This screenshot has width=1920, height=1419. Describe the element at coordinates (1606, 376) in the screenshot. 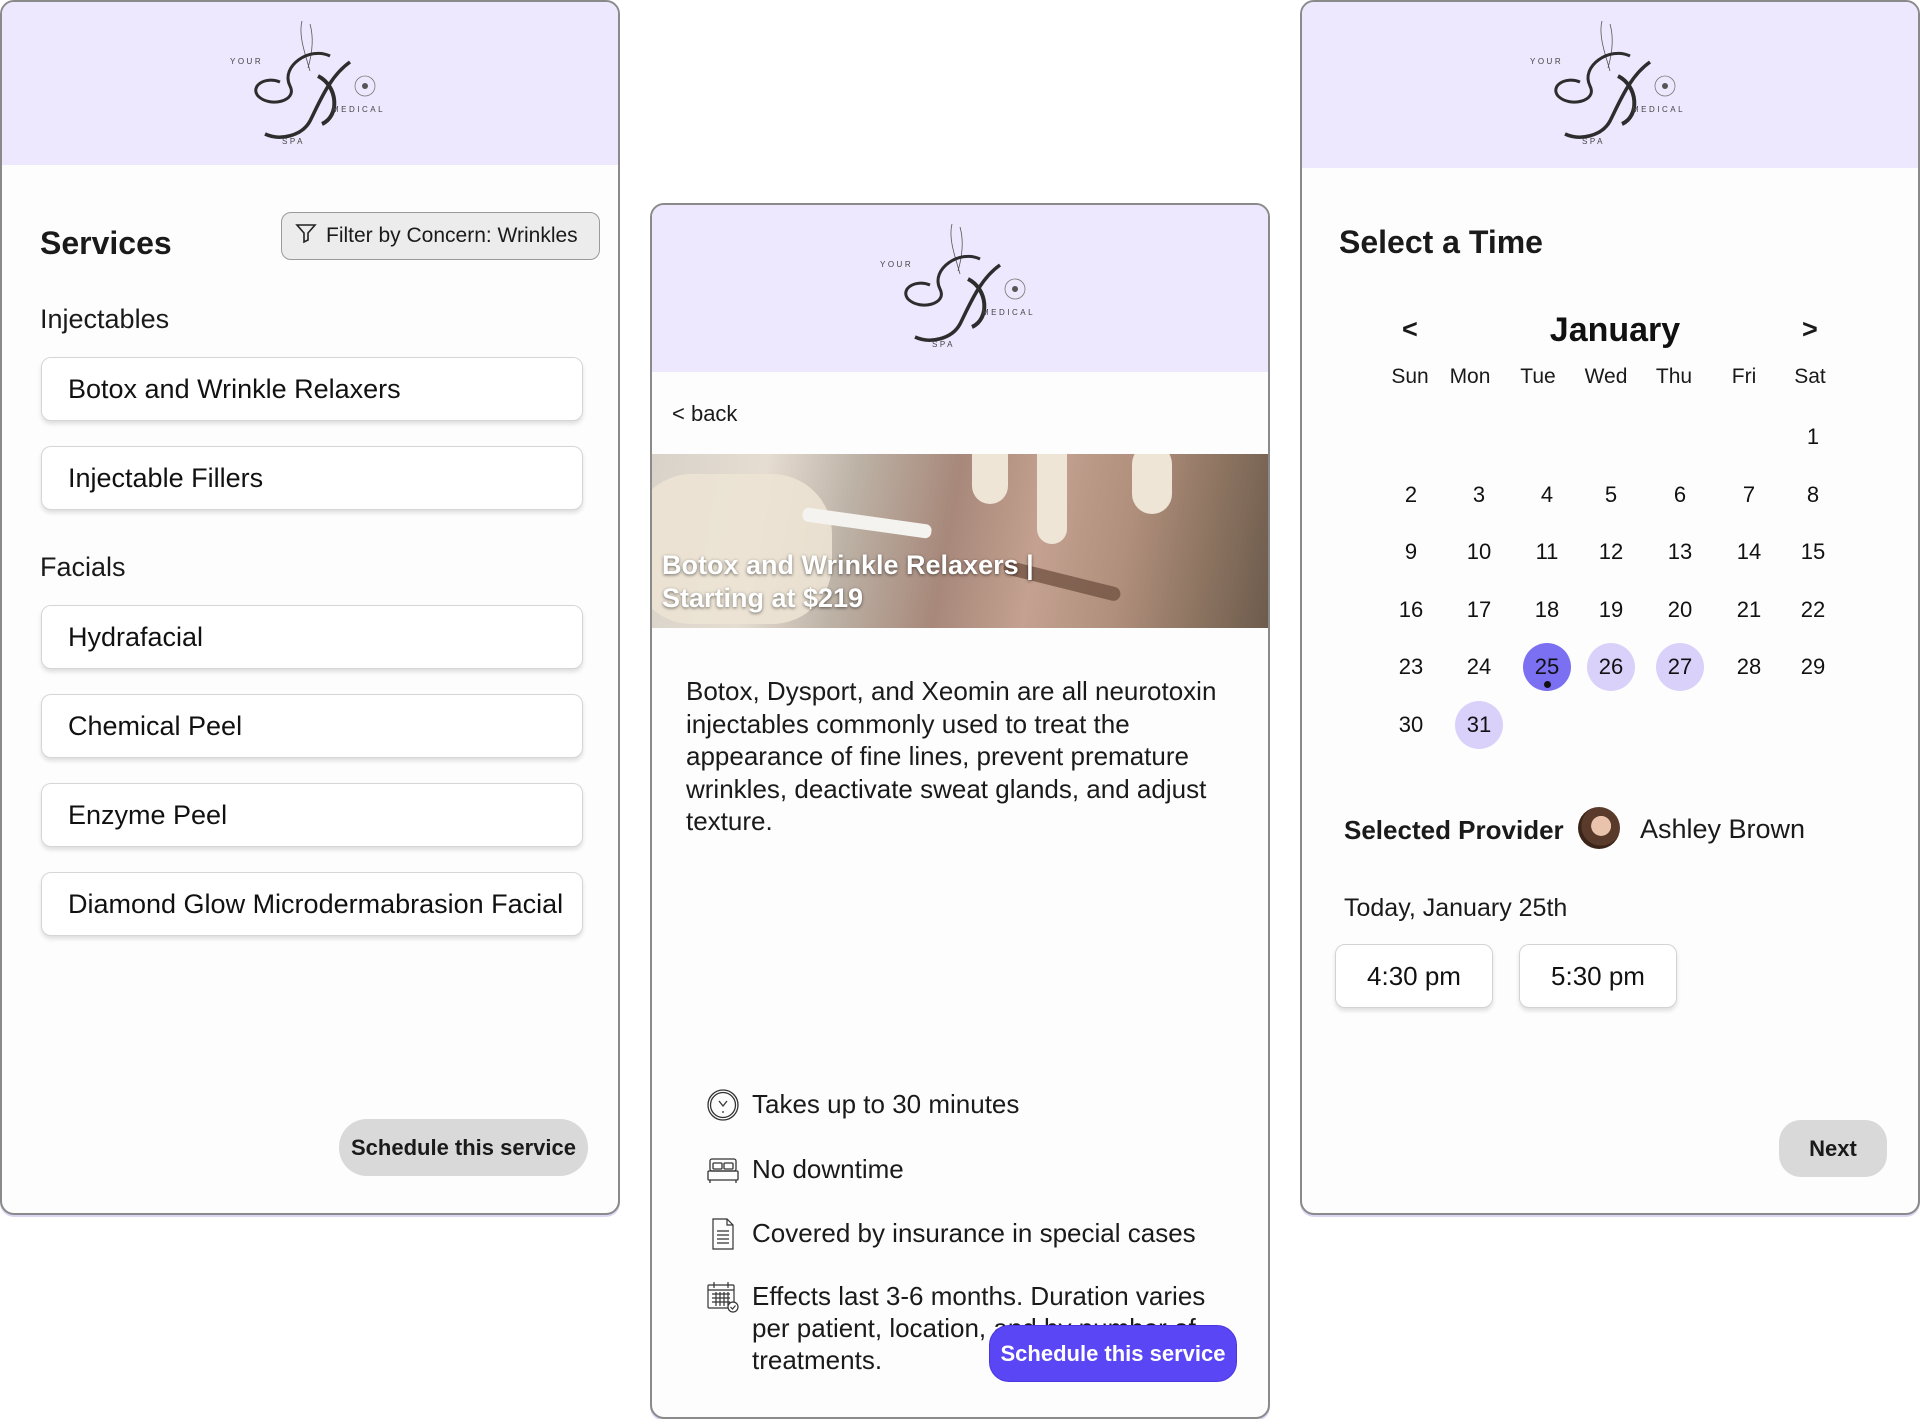

I see `weekday-label: Wed` at that location.